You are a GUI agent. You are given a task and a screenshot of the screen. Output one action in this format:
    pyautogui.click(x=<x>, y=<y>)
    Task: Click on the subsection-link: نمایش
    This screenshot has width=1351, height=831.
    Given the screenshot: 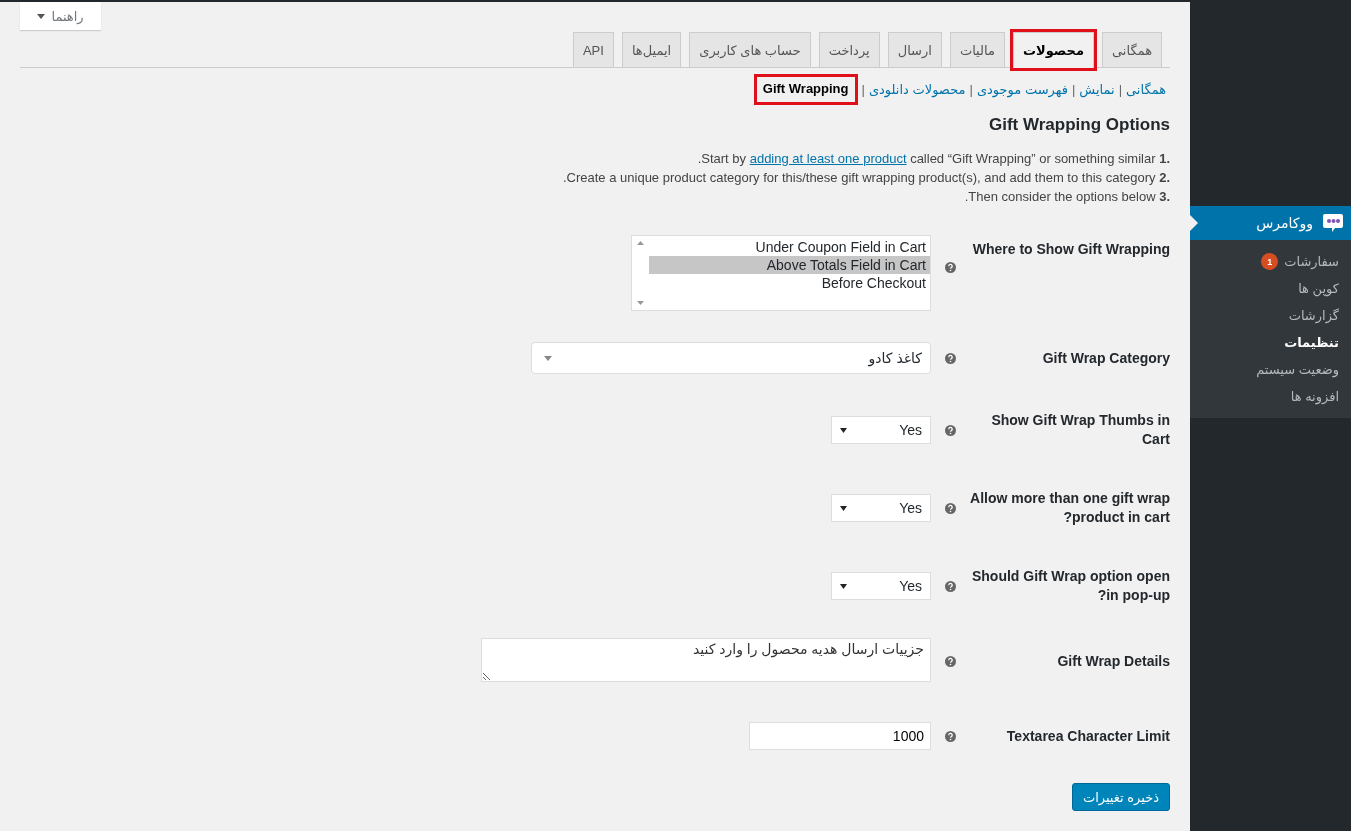 What is the action you would take?
    pyautogui.click(x=1097, y=89)
    